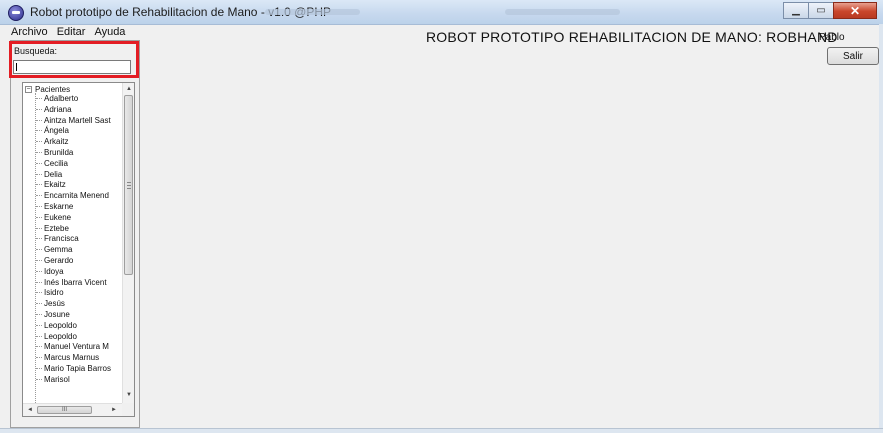 The image size is (883, 433). I want to click on scroll-left-icon: ◄, so click(30, 410).